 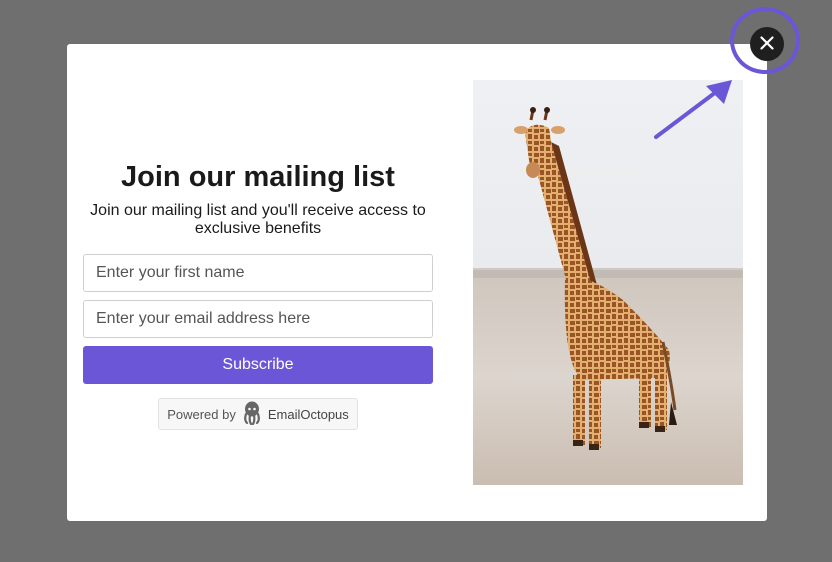 I want to click on octopus-icon, so click(x=252, y=414).